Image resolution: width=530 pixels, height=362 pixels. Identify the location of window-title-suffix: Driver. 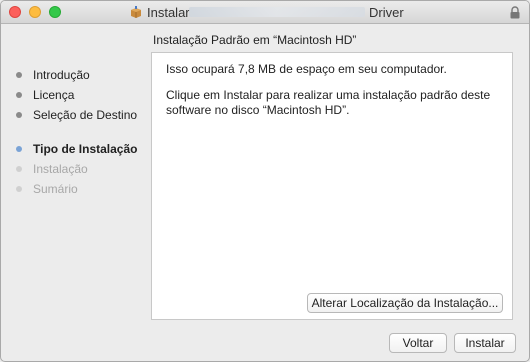
(386, 12).